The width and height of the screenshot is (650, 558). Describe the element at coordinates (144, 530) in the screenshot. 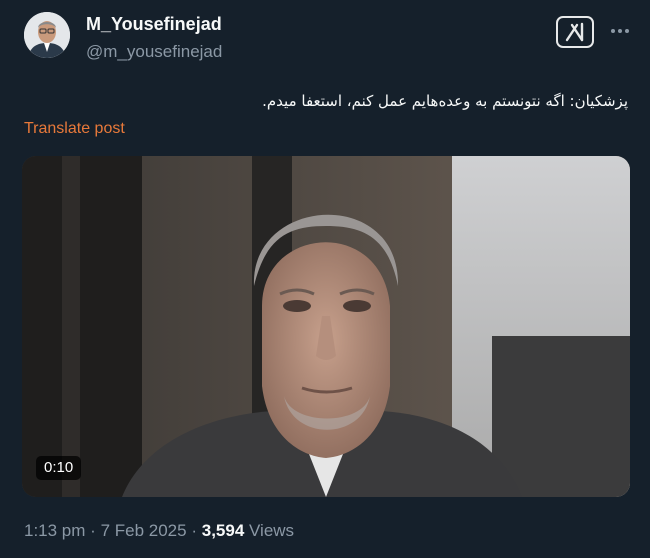

I see `post-date: 7 Feb 2025` at that location.